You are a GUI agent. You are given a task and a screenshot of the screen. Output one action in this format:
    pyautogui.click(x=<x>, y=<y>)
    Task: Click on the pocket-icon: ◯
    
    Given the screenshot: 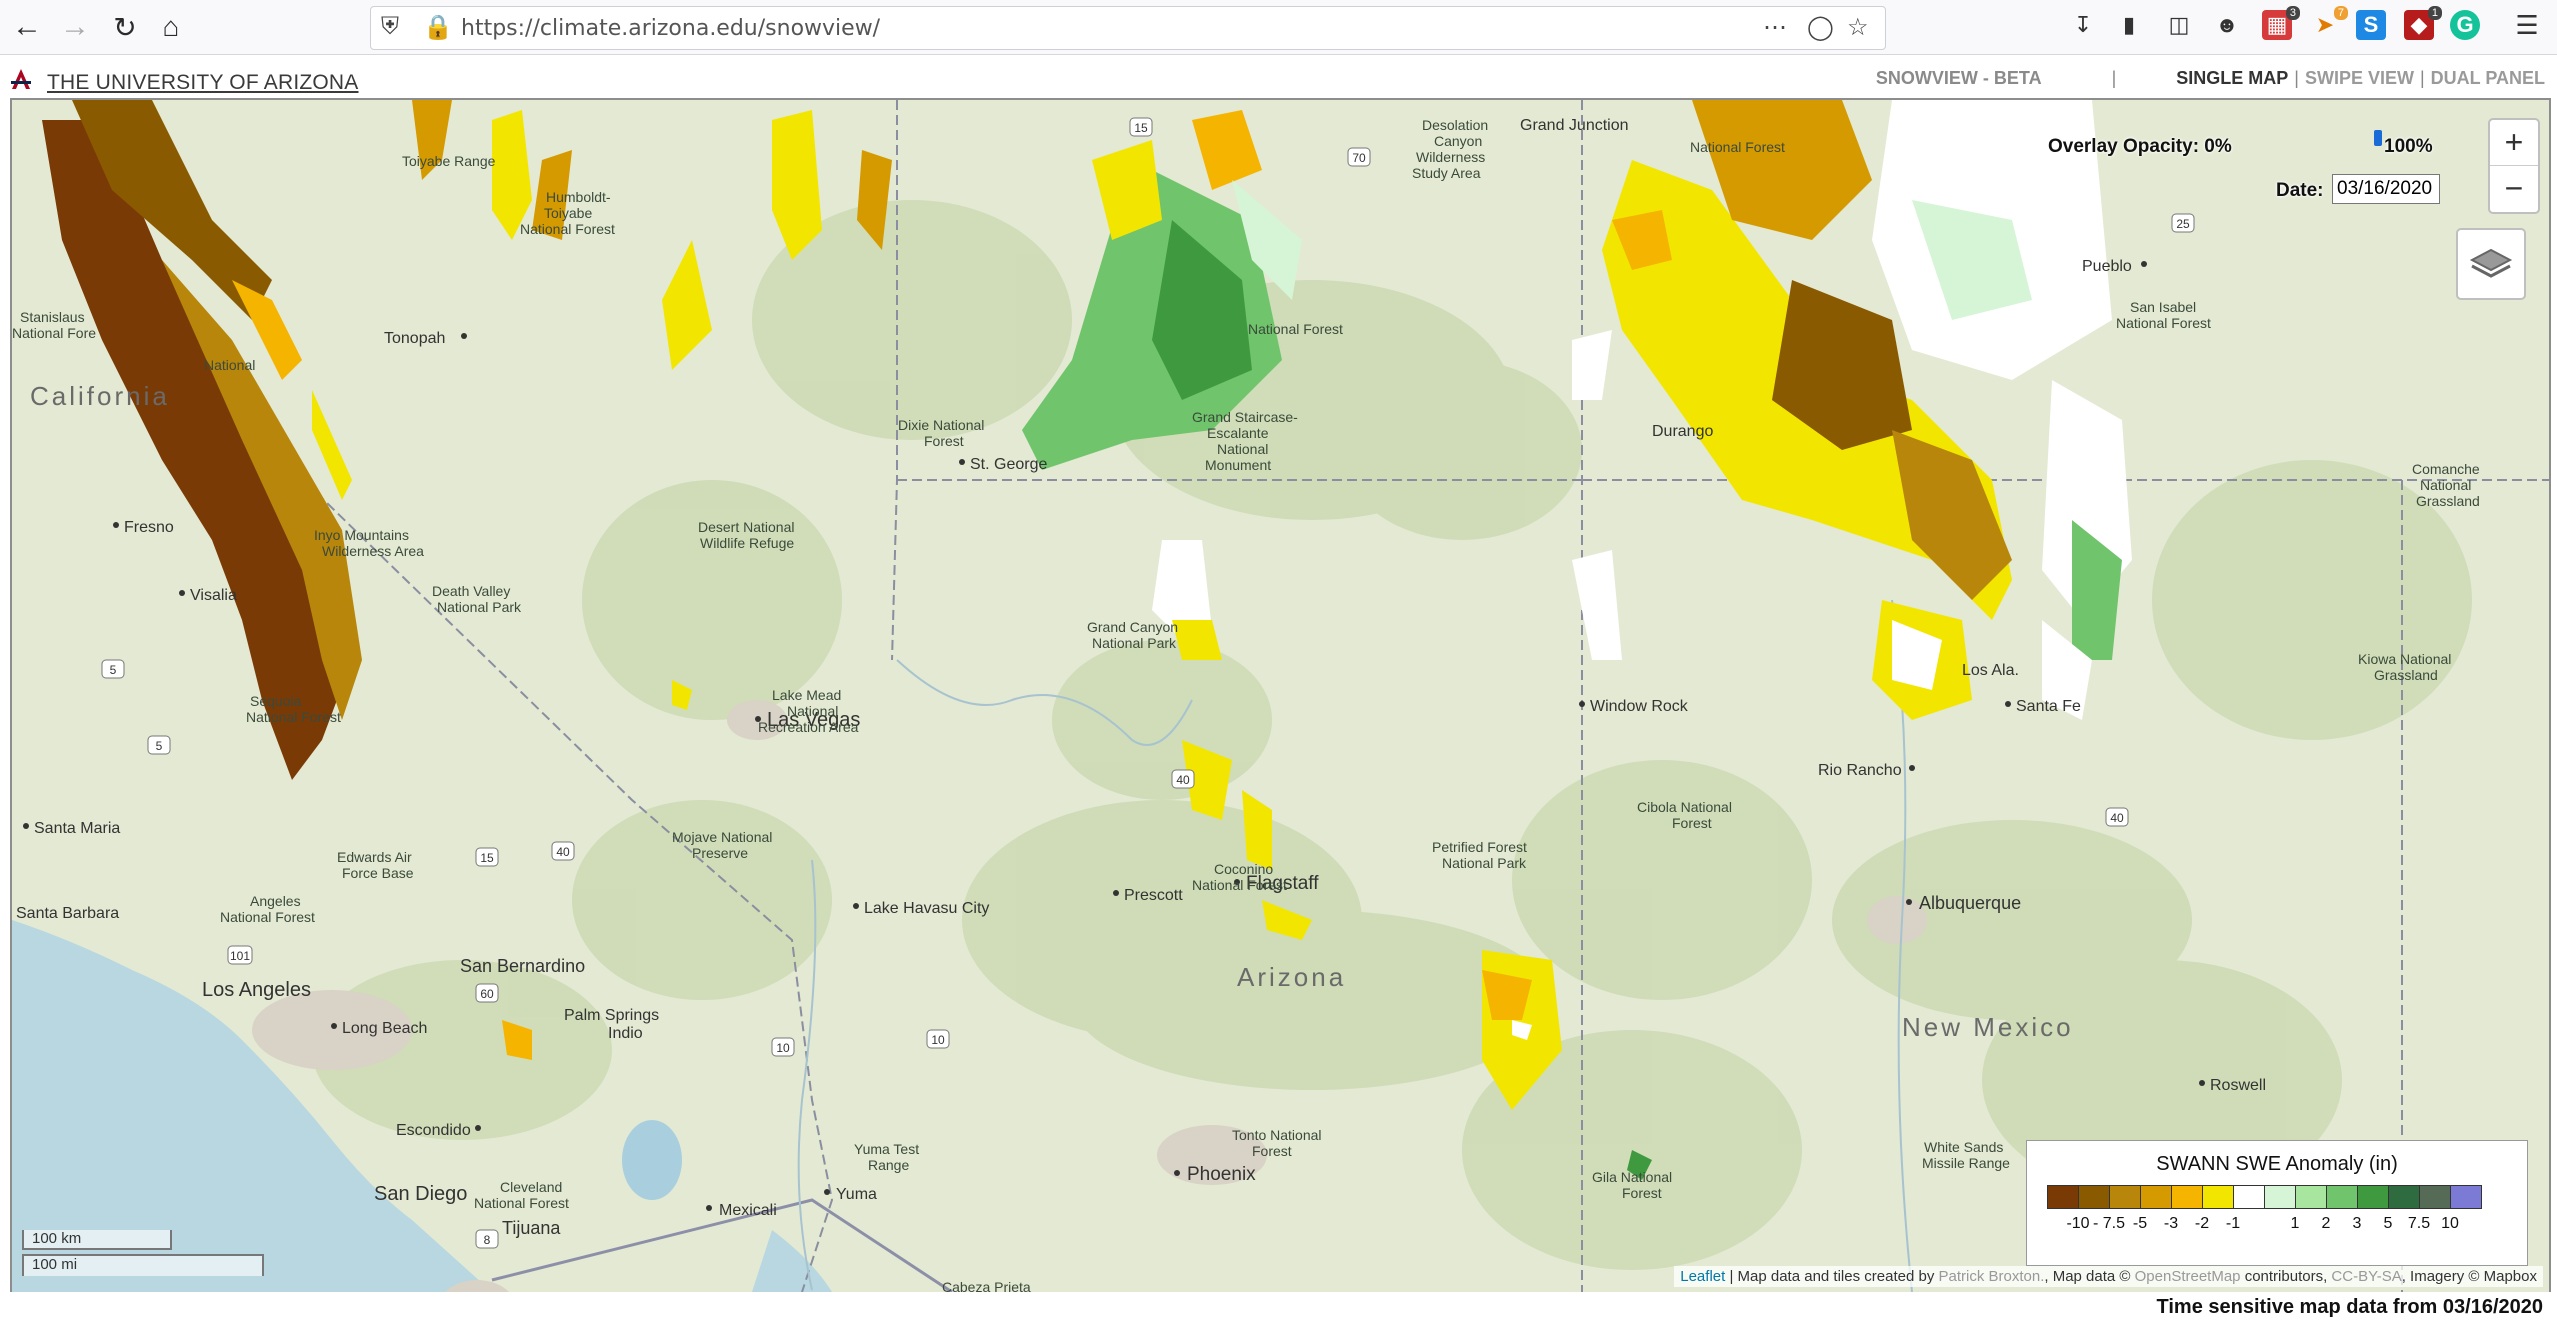 What is the action you would take?
    pyautogui.click(x=1820, y=27)
    